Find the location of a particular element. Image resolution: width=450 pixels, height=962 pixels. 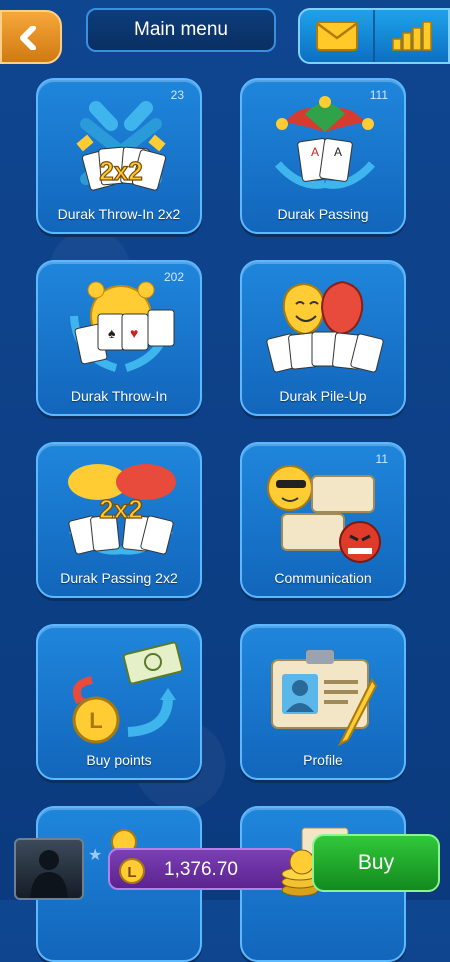

top-bar: Main menu is located at coordinates (225, 35).